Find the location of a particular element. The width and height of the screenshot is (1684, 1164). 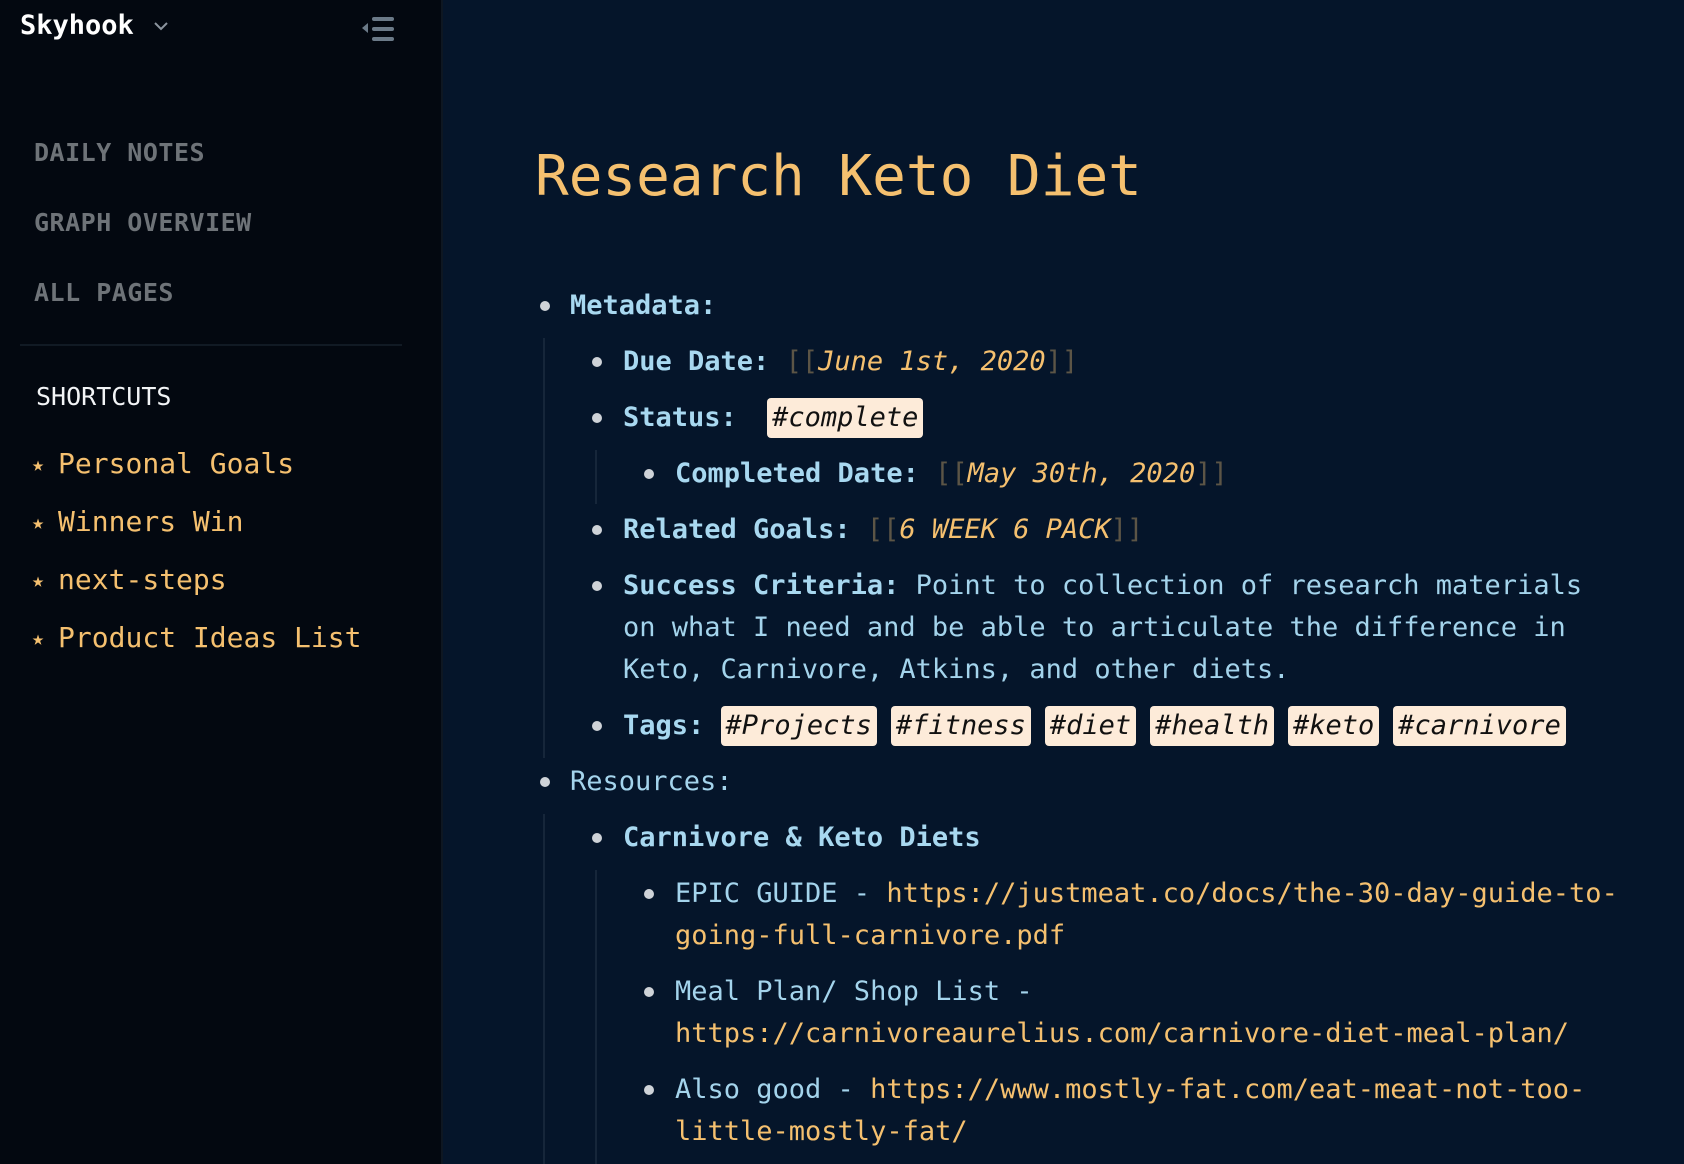

block-completed-date: Completed Date: [[May 30th, 2020]] is located at coordinates (951, 474).